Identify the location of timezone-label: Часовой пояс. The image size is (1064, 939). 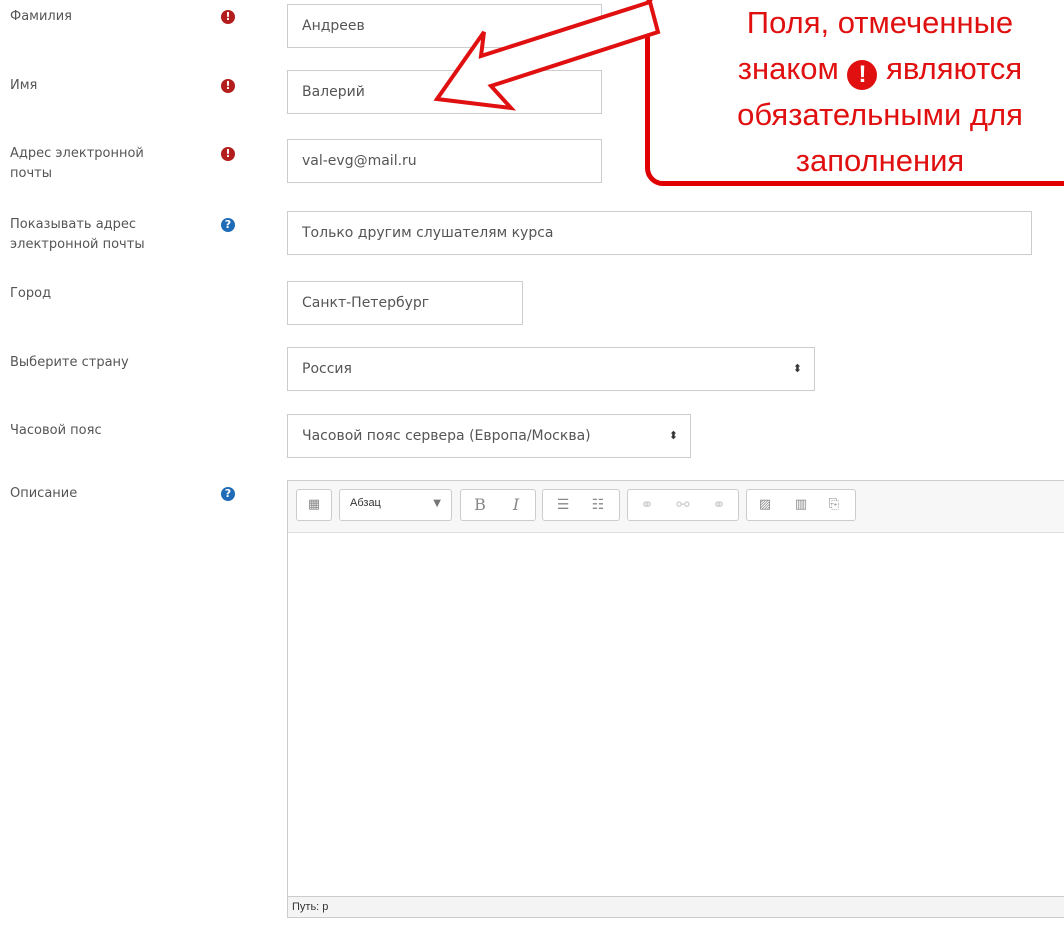
(56, 430).